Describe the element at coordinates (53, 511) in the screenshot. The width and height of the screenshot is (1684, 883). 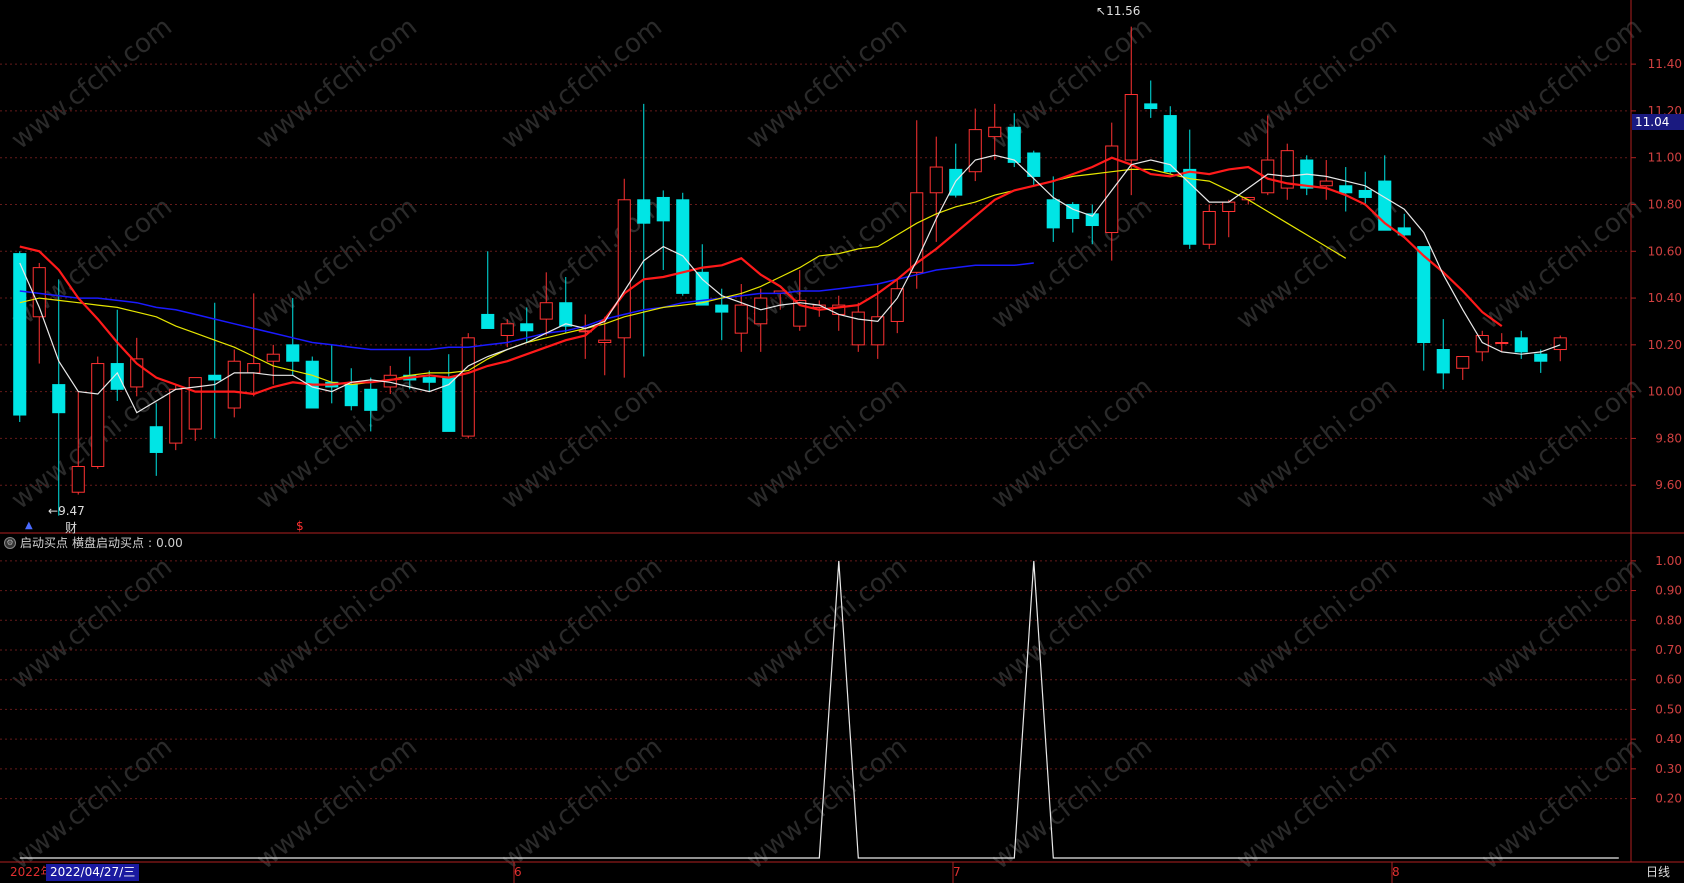
I see `low-arrow: ←` at that location.